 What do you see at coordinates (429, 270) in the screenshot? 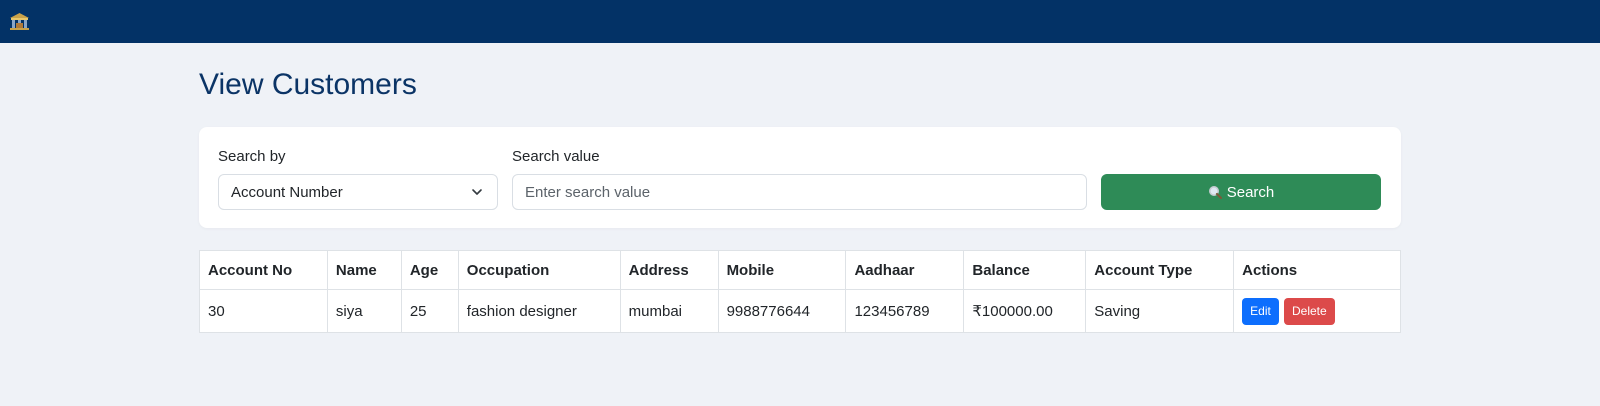
I see `column-header-age: Age` at bounding box center [429, 270].